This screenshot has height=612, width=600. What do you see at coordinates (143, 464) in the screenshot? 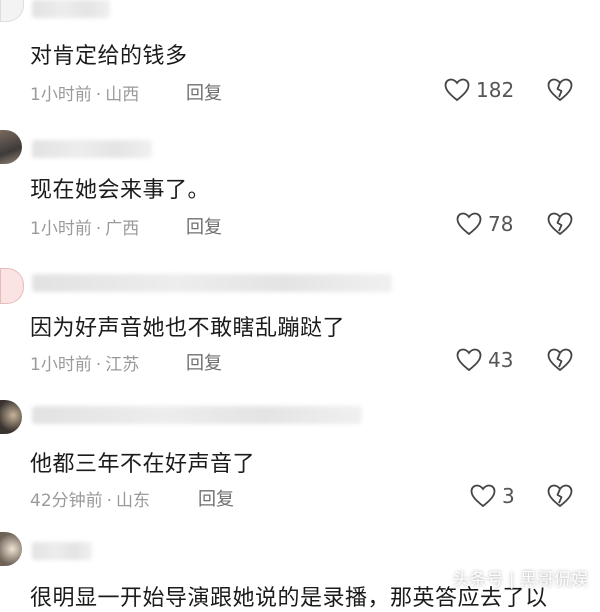
I see `comment-text: 他都三年不在好声音了` at bounding box center [143, 464].